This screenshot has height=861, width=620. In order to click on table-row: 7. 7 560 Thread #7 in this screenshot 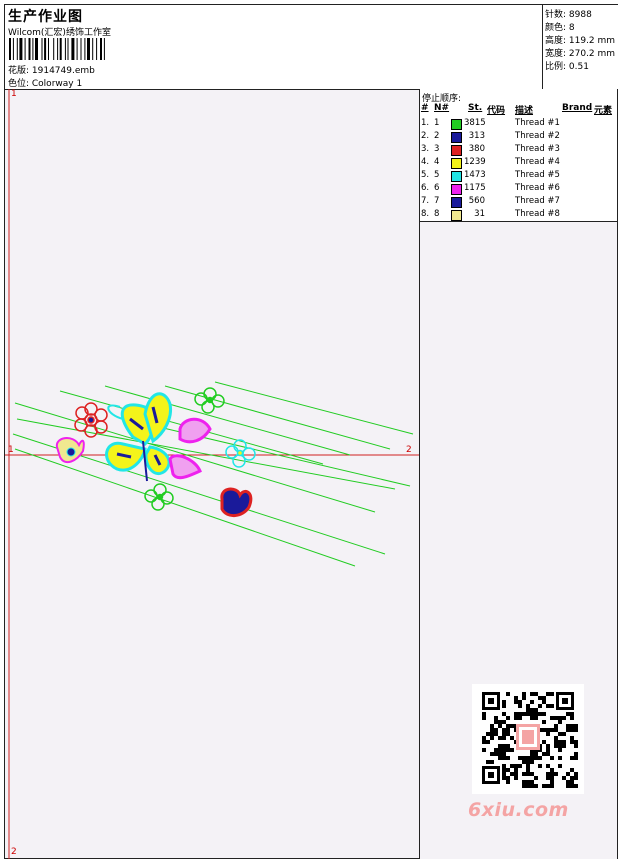, I will do `click(518, 202)`.